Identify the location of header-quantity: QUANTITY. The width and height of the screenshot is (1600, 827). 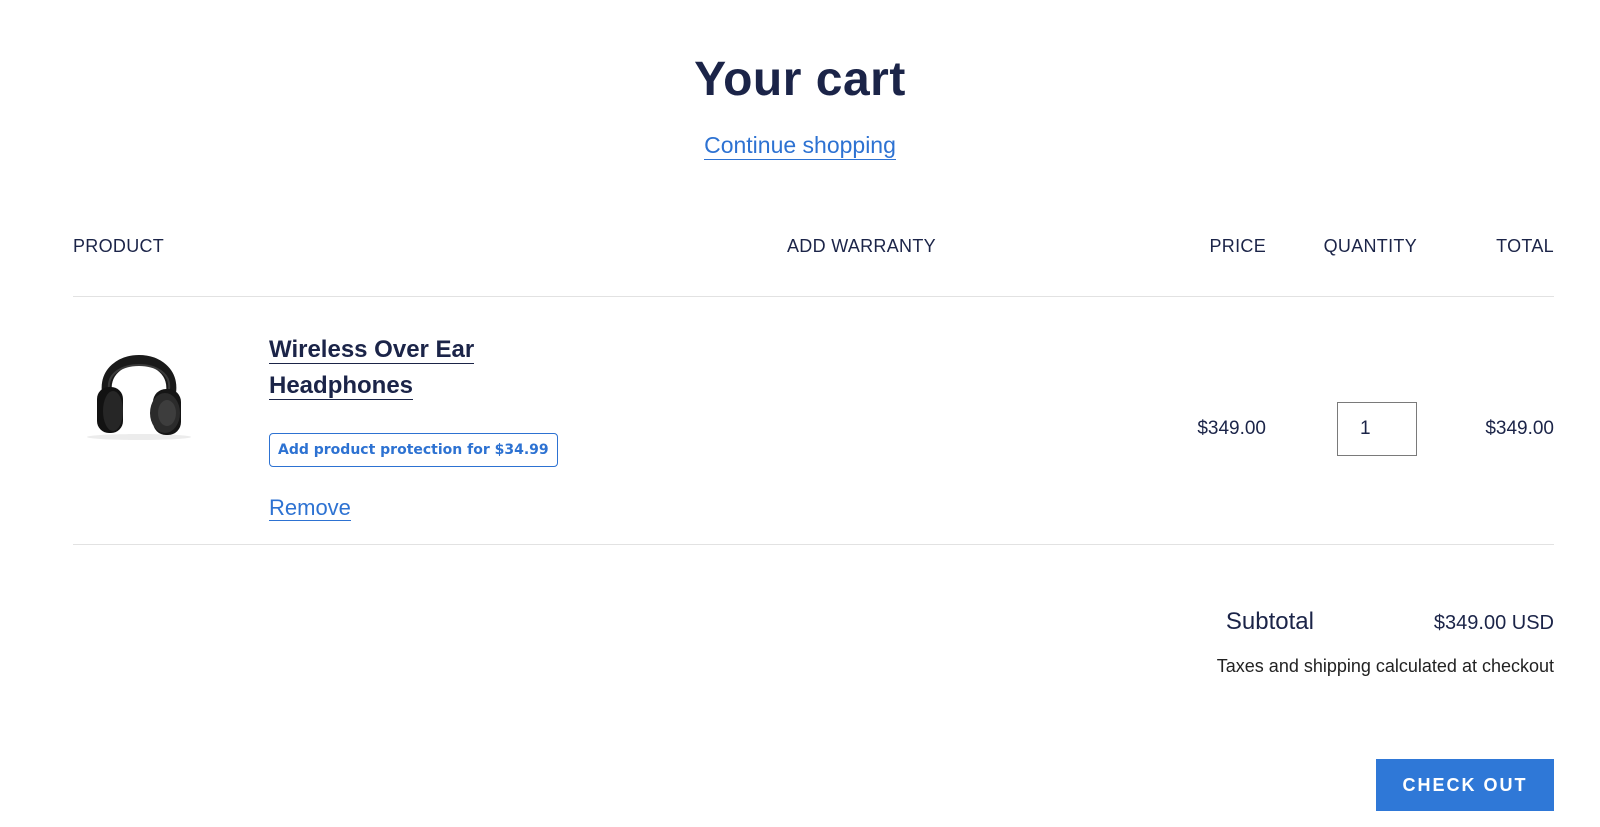
(1370, 246).